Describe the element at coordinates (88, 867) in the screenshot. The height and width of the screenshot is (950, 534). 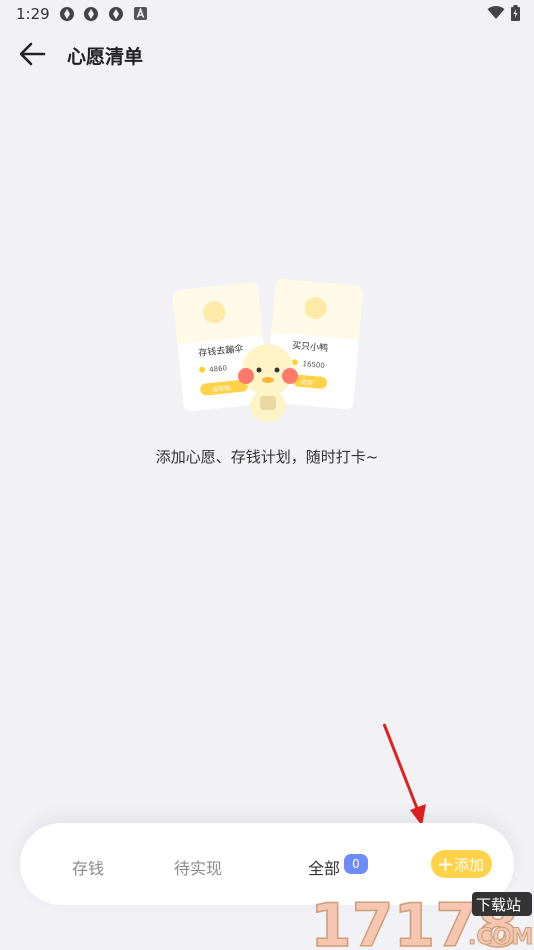
I see `tab-save-money: 存钱` at that location.